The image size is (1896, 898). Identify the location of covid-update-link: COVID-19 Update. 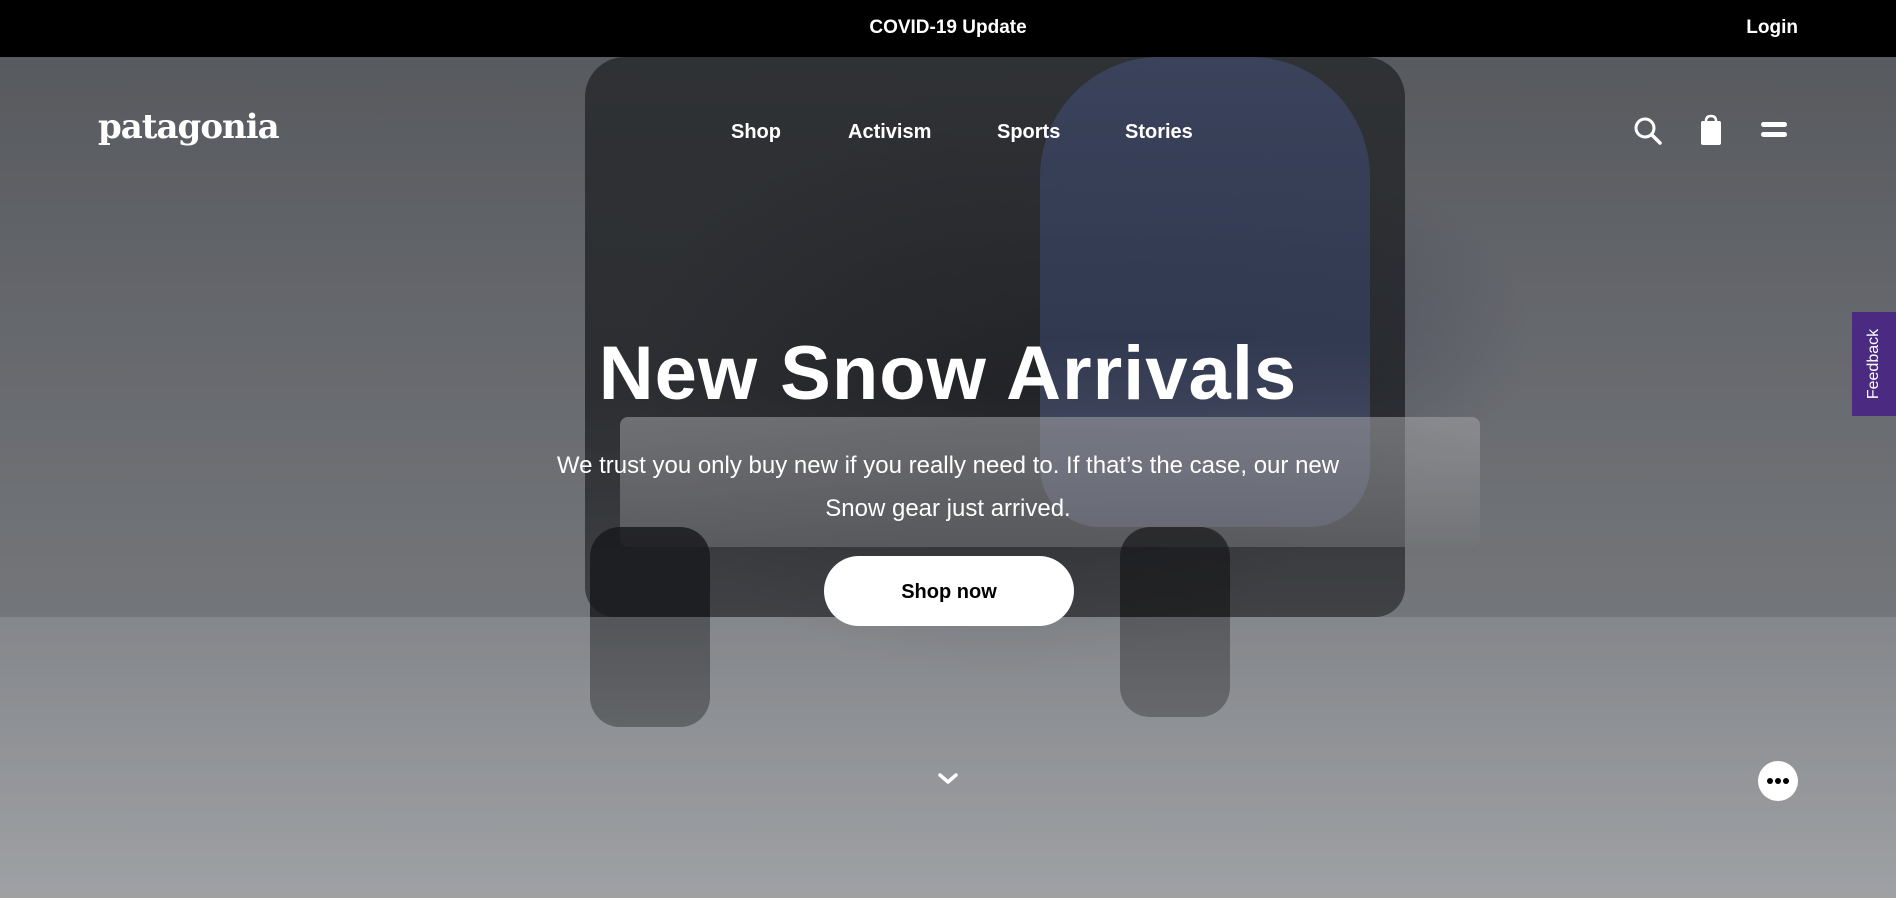
(948, 28).